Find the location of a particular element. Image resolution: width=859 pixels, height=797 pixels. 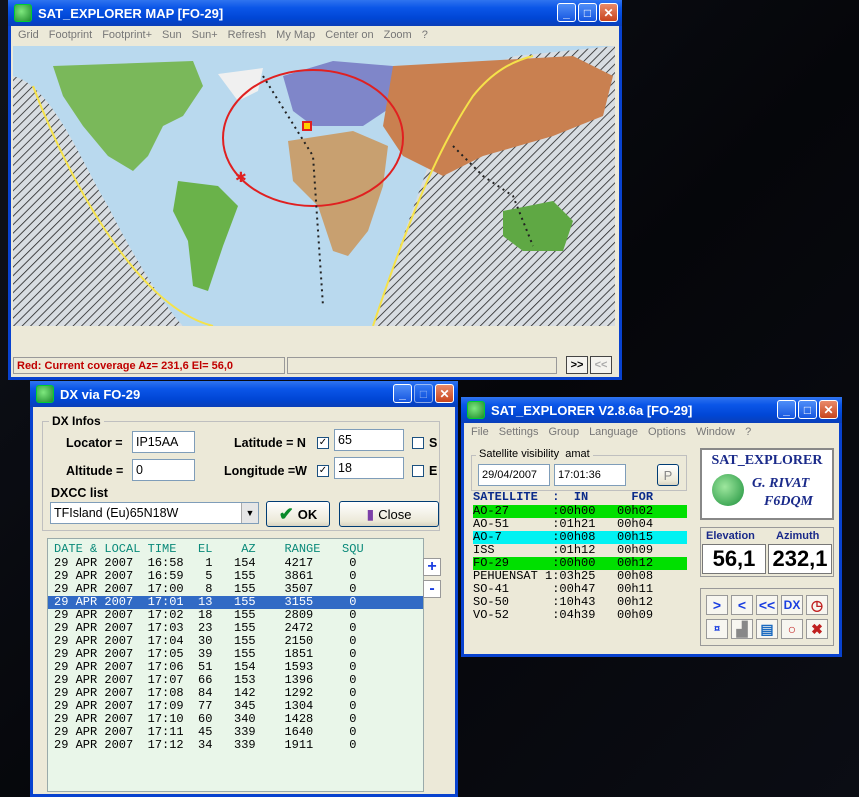

next-button: >> is located at coordinates (577, 365).